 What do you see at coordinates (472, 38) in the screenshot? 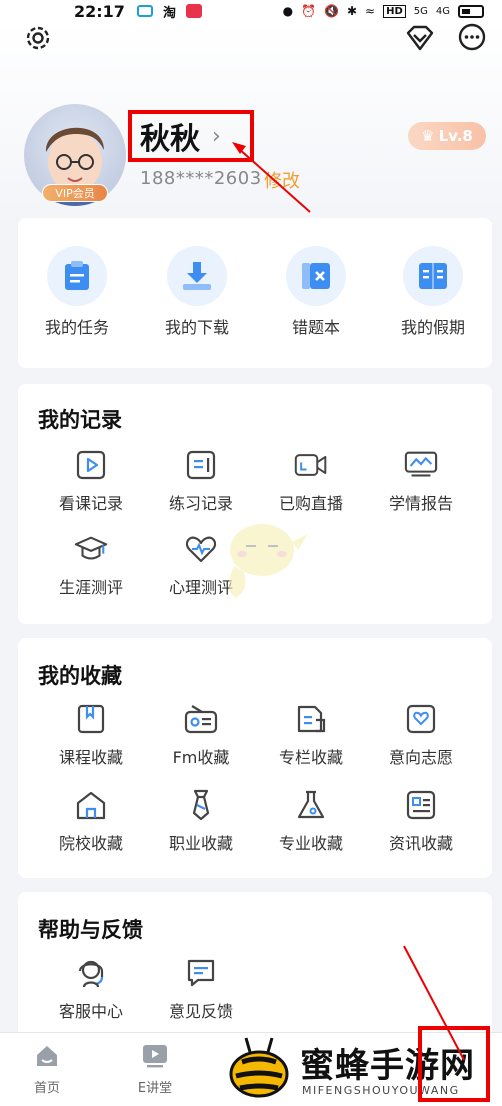
I see `chat-icon` at bounding box center [472, 38].